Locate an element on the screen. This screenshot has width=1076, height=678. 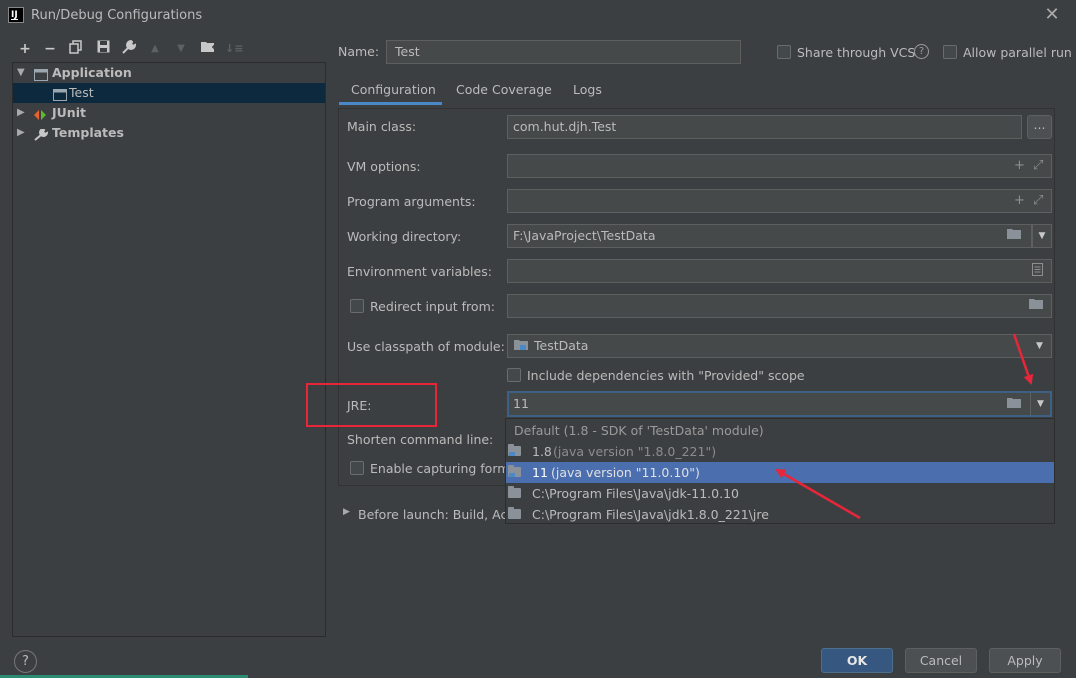
tree-item-application: ▼ Application is located at coordinates (169, 73).